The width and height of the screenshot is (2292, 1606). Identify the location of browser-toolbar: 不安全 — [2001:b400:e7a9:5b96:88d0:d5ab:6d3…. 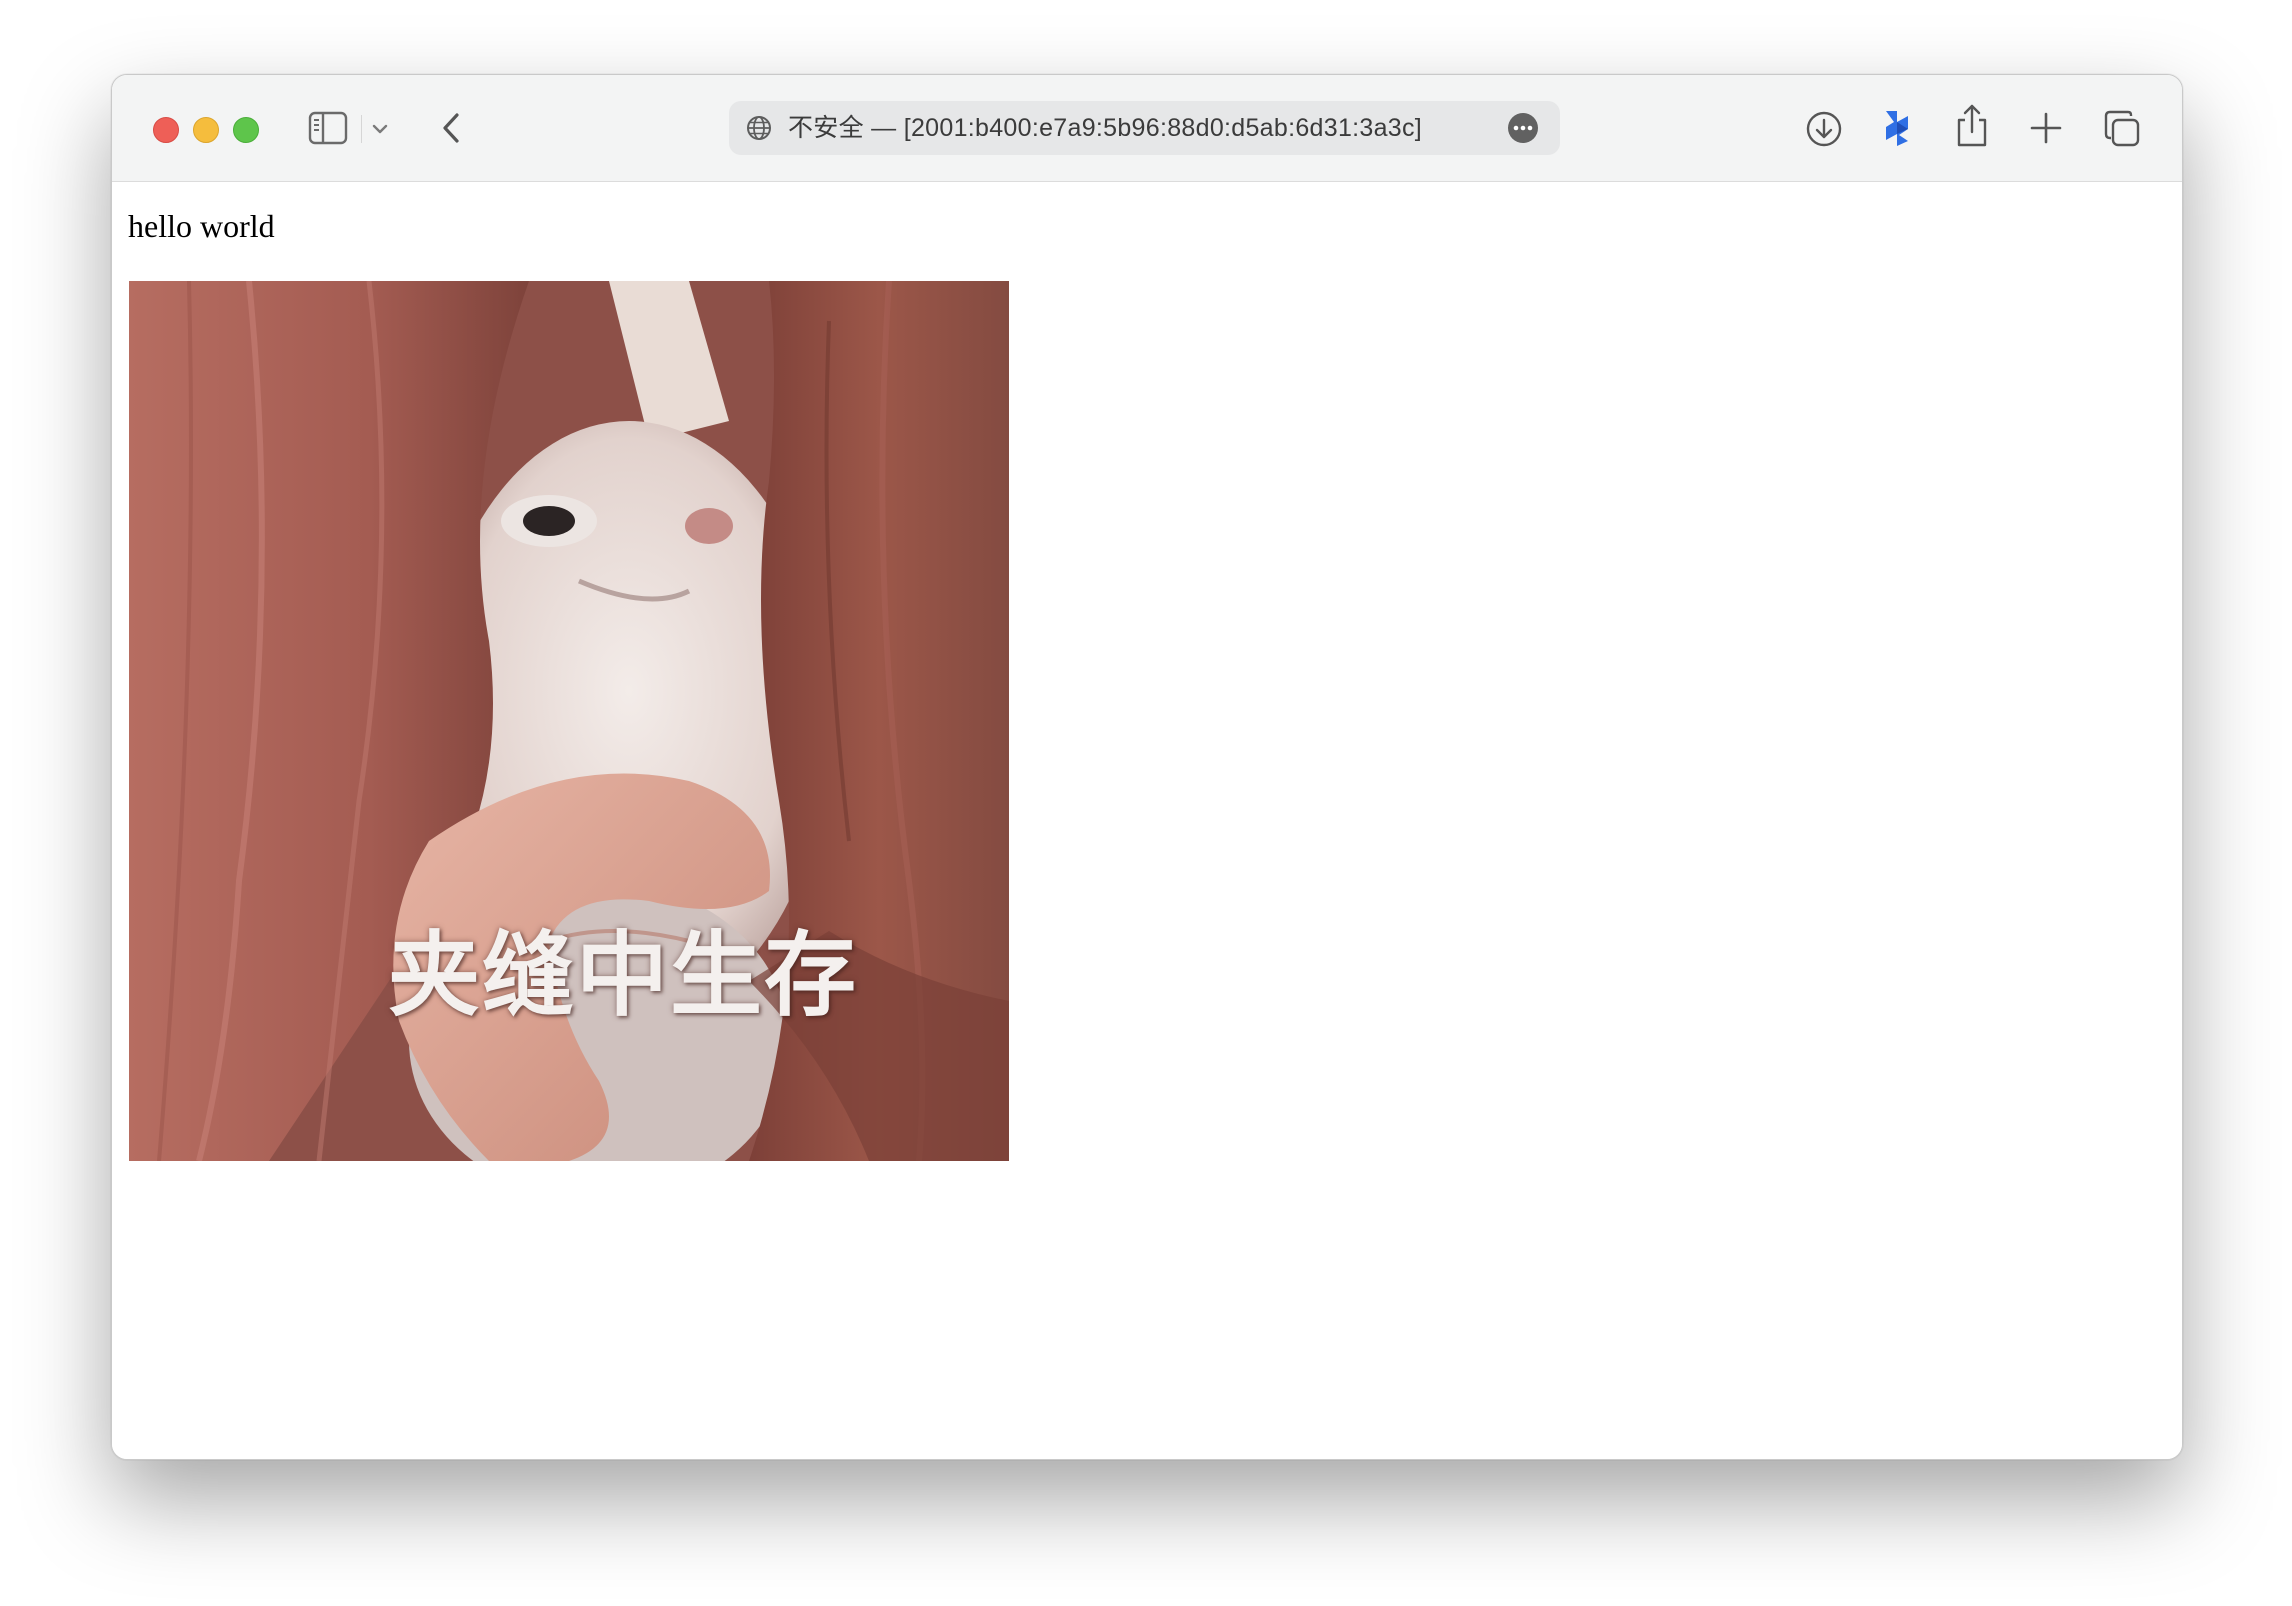
(1147, 128).